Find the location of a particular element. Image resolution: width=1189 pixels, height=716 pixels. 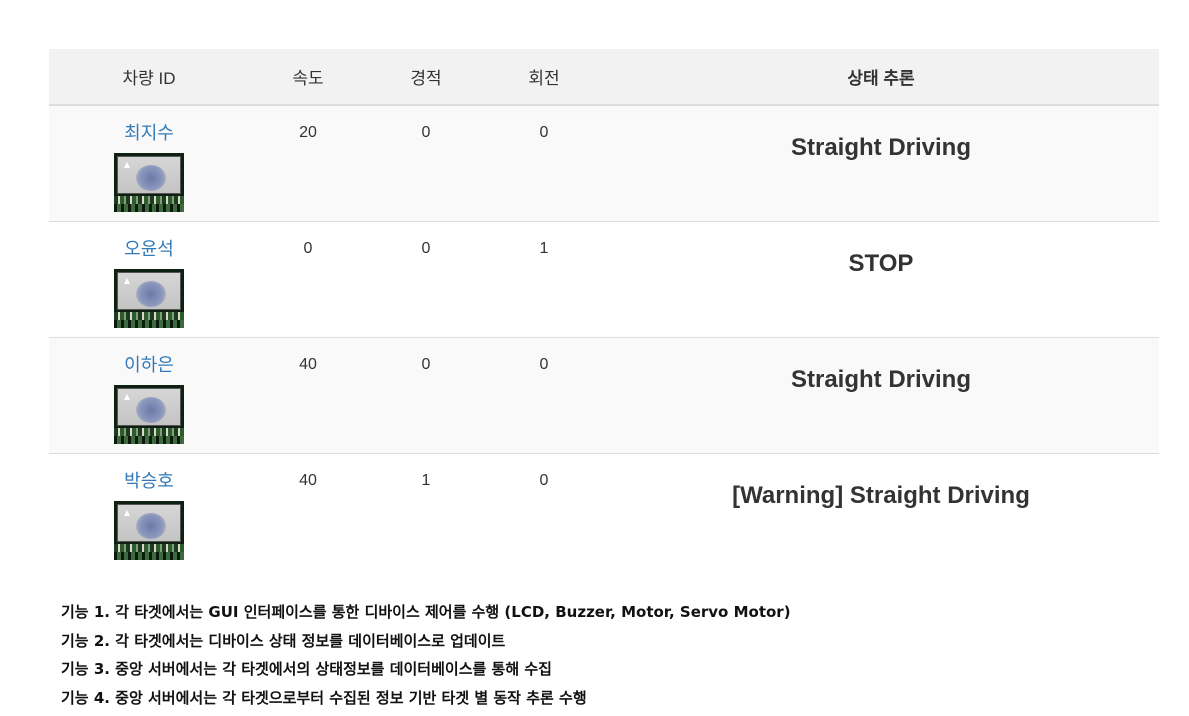

table-header: 차량 ID 속도 경적 회전 상태 추론 is located at coordinates (604, 77).